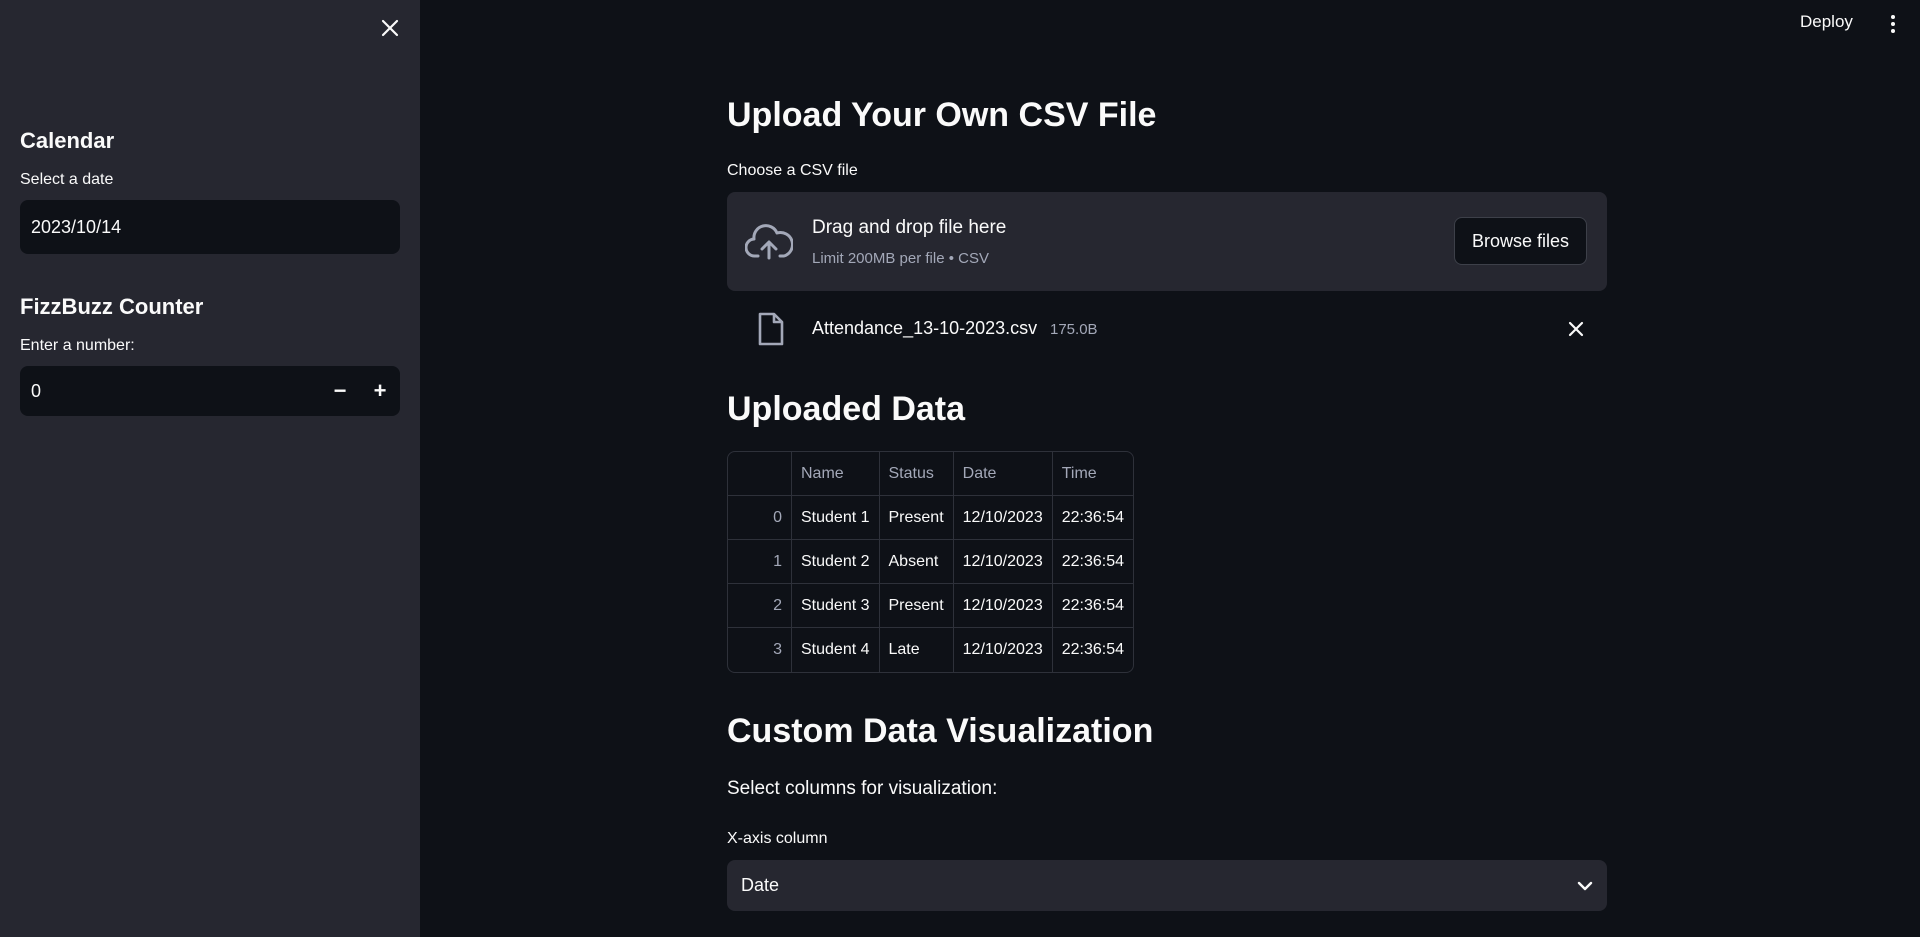  I want to click on table-row: 3 Student 4 Late 12/10/2023 22:36:54, so click(930, 650).